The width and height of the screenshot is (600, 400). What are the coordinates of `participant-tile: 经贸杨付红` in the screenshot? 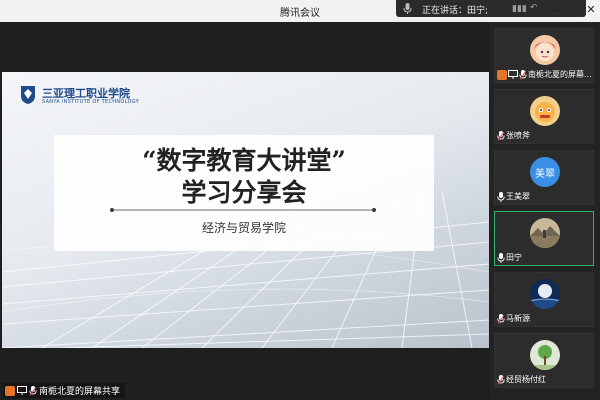 It's located at (544, 360).